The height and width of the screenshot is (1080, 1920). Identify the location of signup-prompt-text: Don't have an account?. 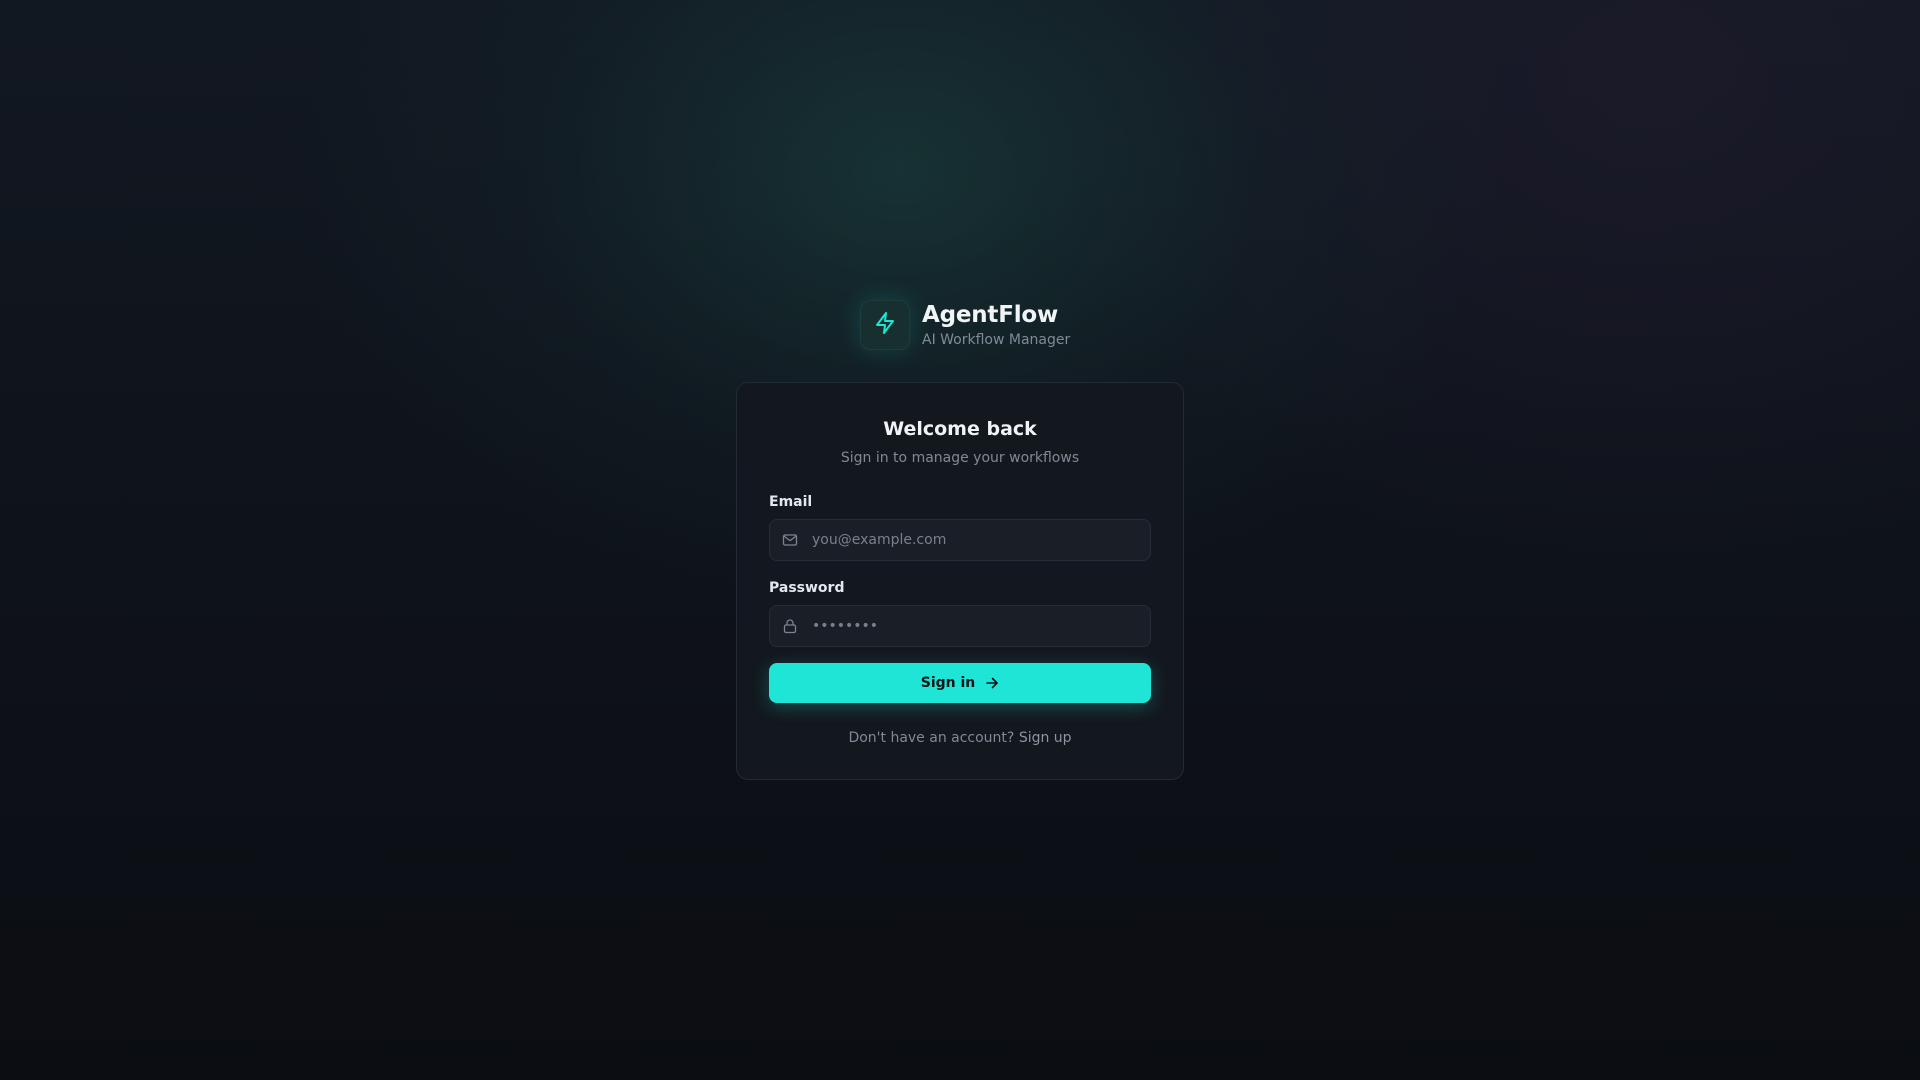
(931, 738).